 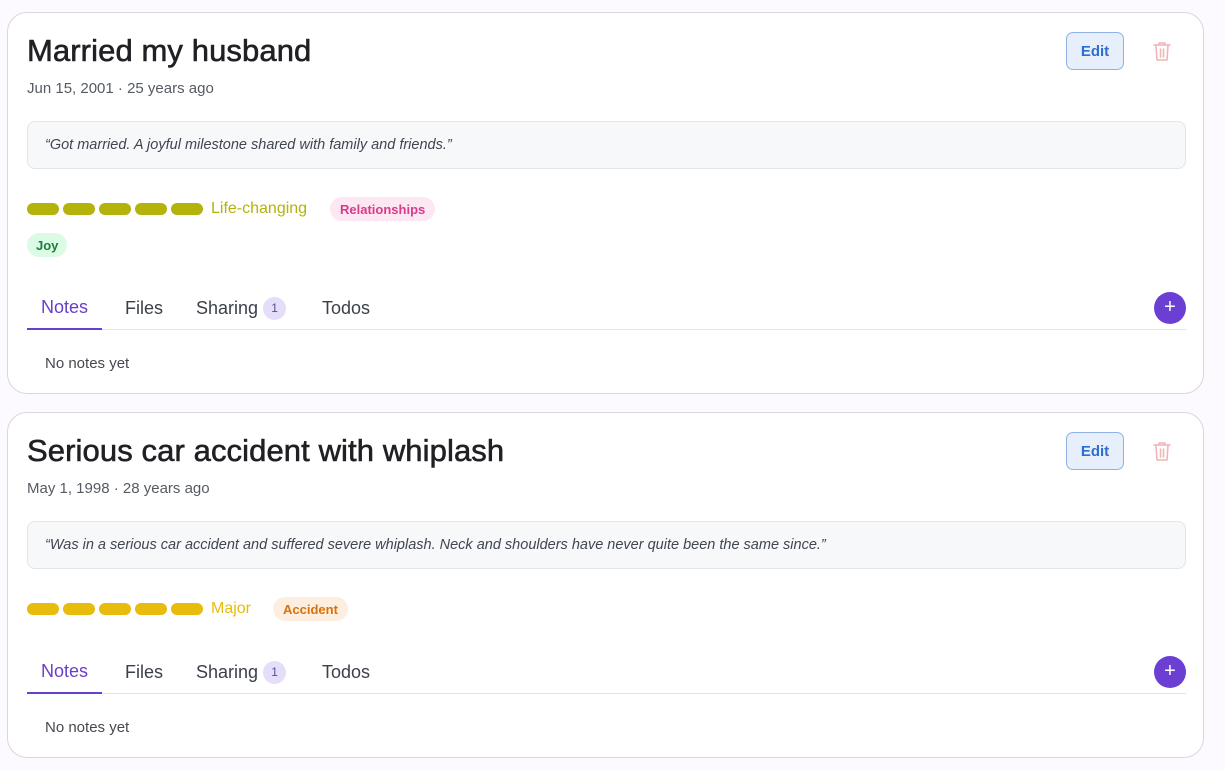 What do you see at coordinates (47, 245) in the screenshot?
I see `emotion-badge: Joy` at bounding box center [47, 245].